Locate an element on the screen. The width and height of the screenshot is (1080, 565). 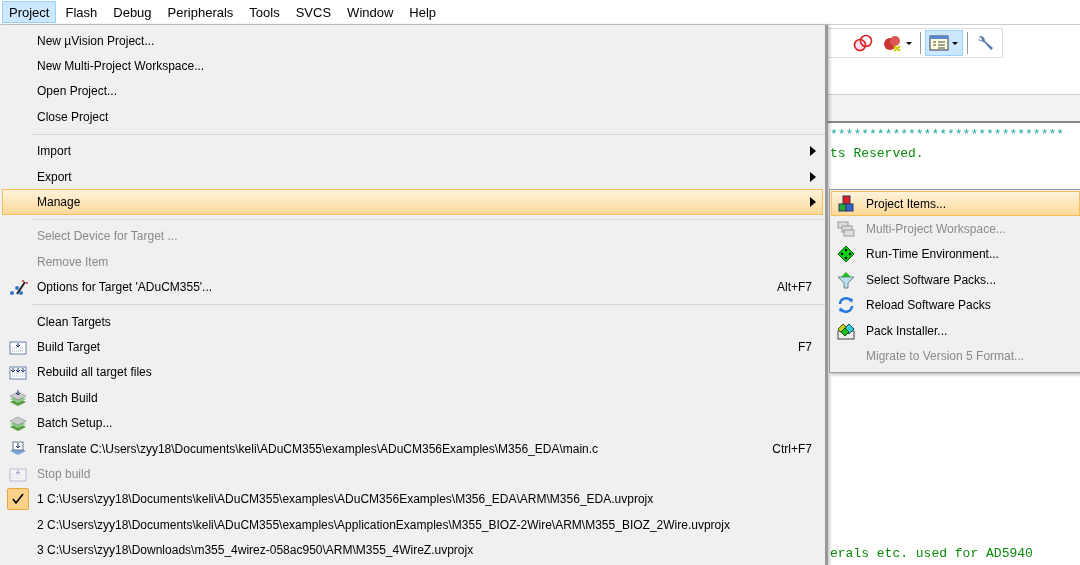
menu-bar-item: Project is located at coordinates (29, 12).